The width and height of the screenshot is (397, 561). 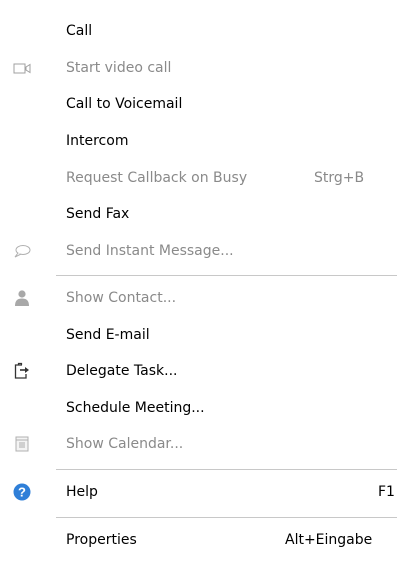 I want to click on menu-item-label: Call, so click(x=79, y=31).